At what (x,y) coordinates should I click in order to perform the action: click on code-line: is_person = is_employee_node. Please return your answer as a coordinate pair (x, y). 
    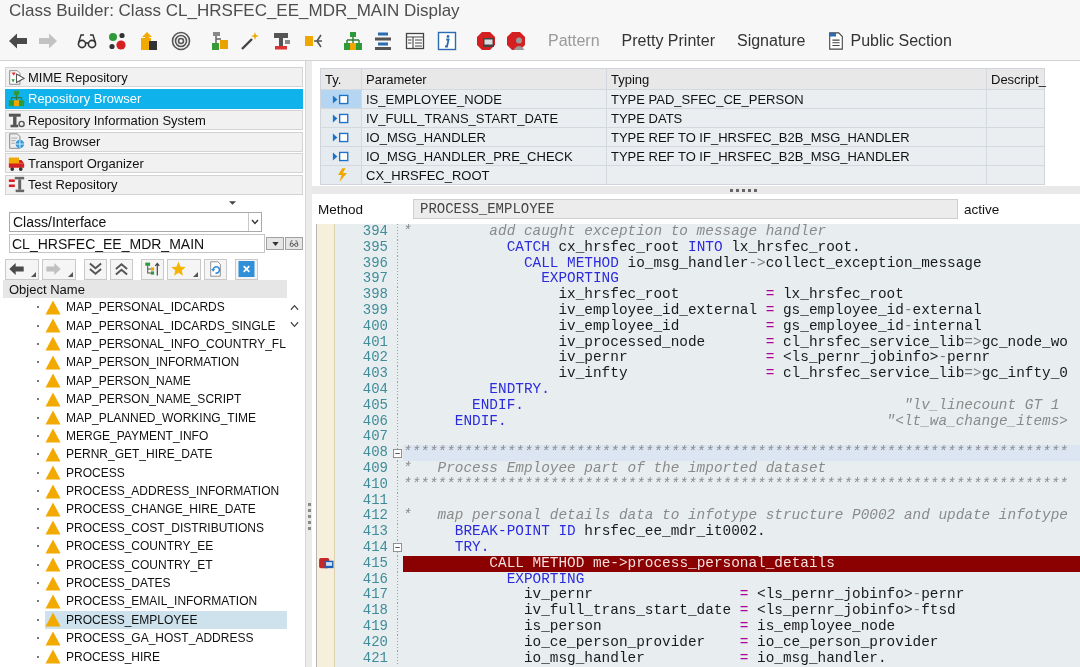
    Looking at the image, I should click on (709, 626).